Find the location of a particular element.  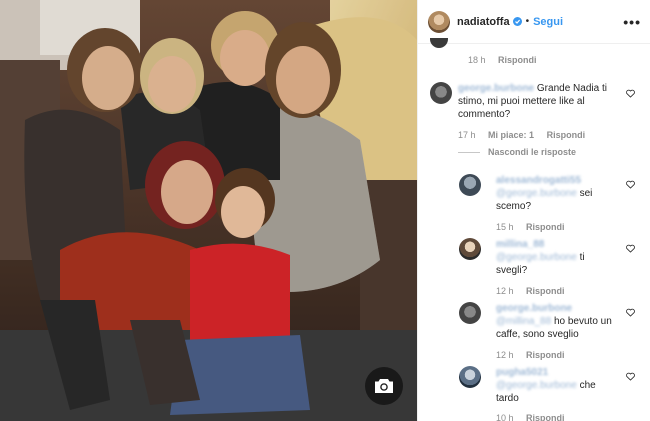

reply-time: 15 h is located at coordinates (505, 227).